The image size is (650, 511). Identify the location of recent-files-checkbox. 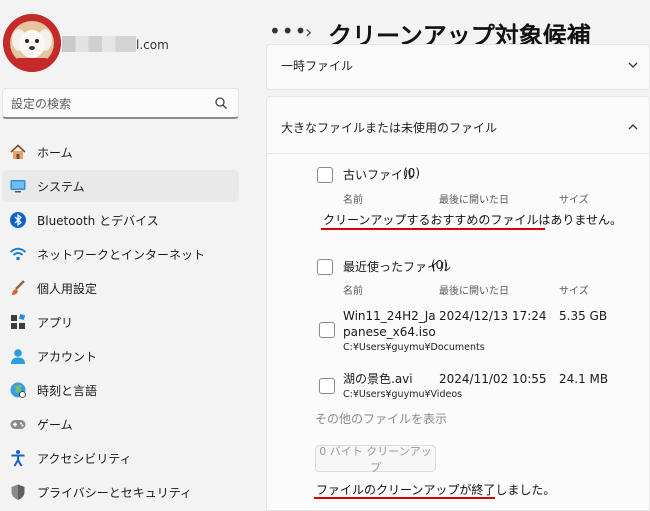
(325, 267).